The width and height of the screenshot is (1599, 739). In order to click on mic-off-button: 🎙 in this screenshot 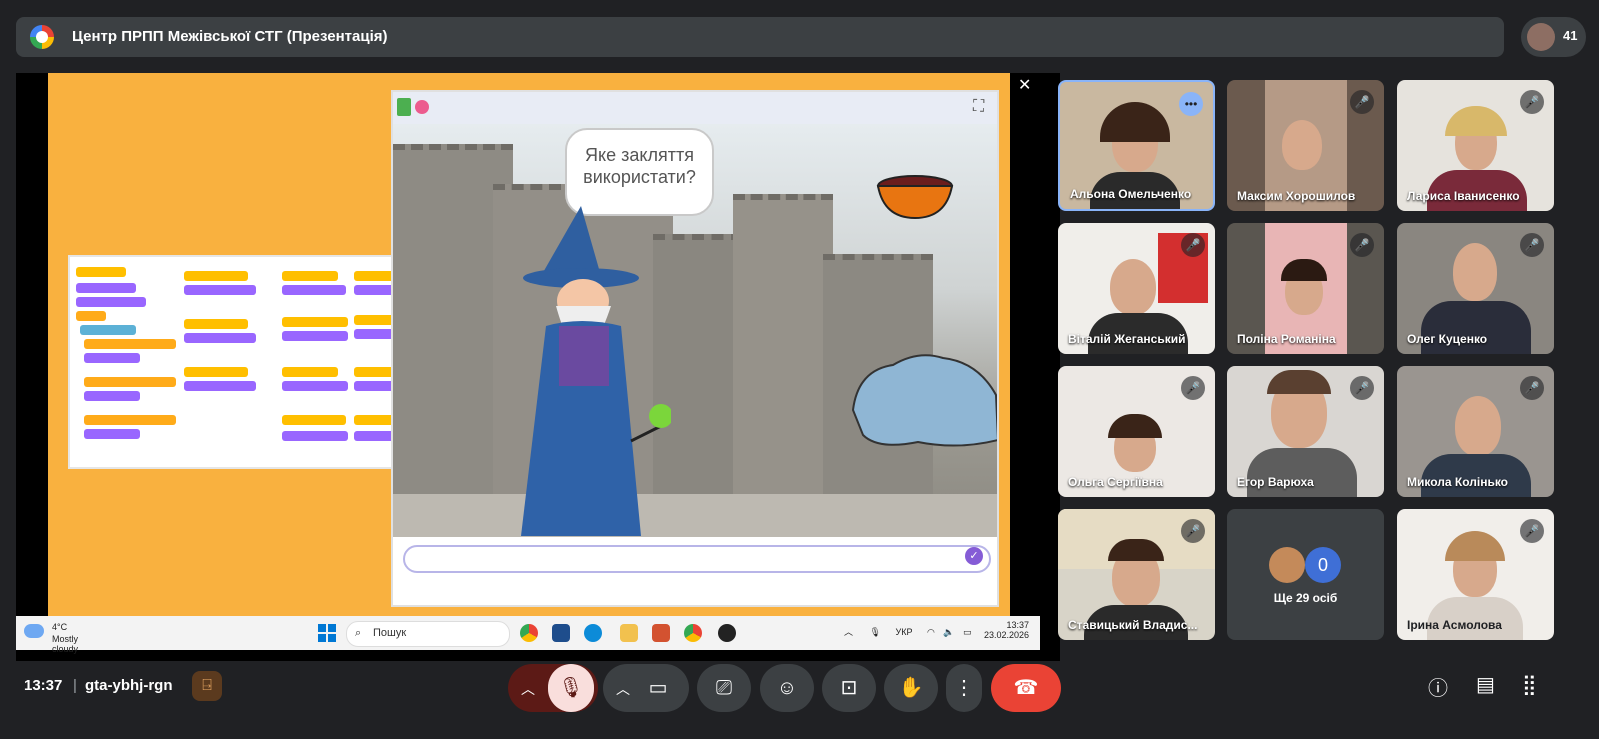, I will do `click(571, 688)`.